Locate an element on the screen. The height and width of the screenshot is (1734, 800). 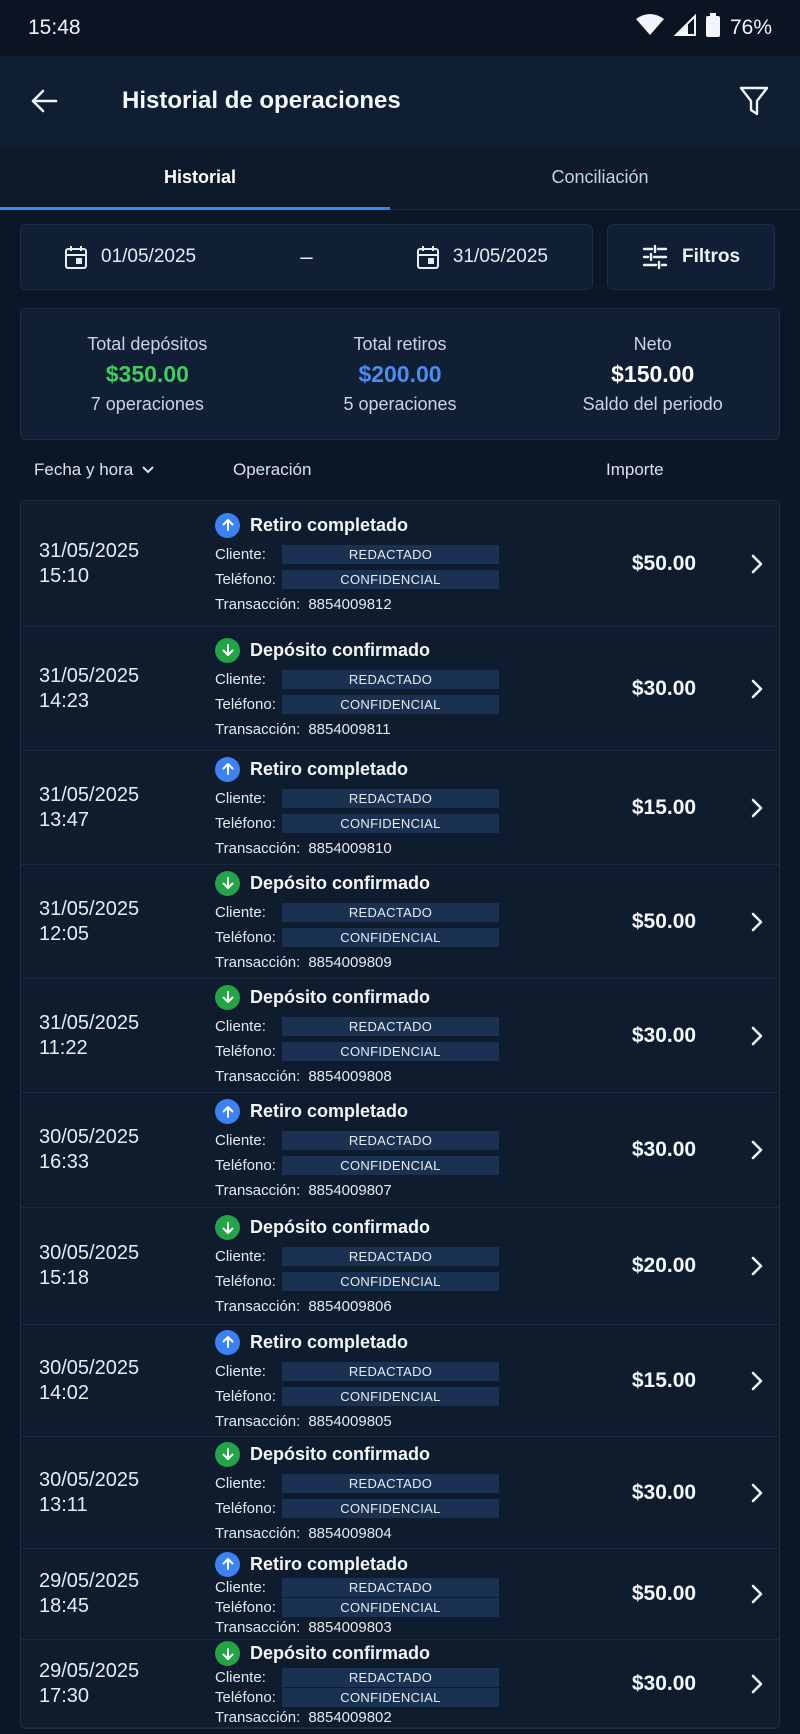
transaction-line: Transacción: 8854009811 is located at coordinates (395, 729).